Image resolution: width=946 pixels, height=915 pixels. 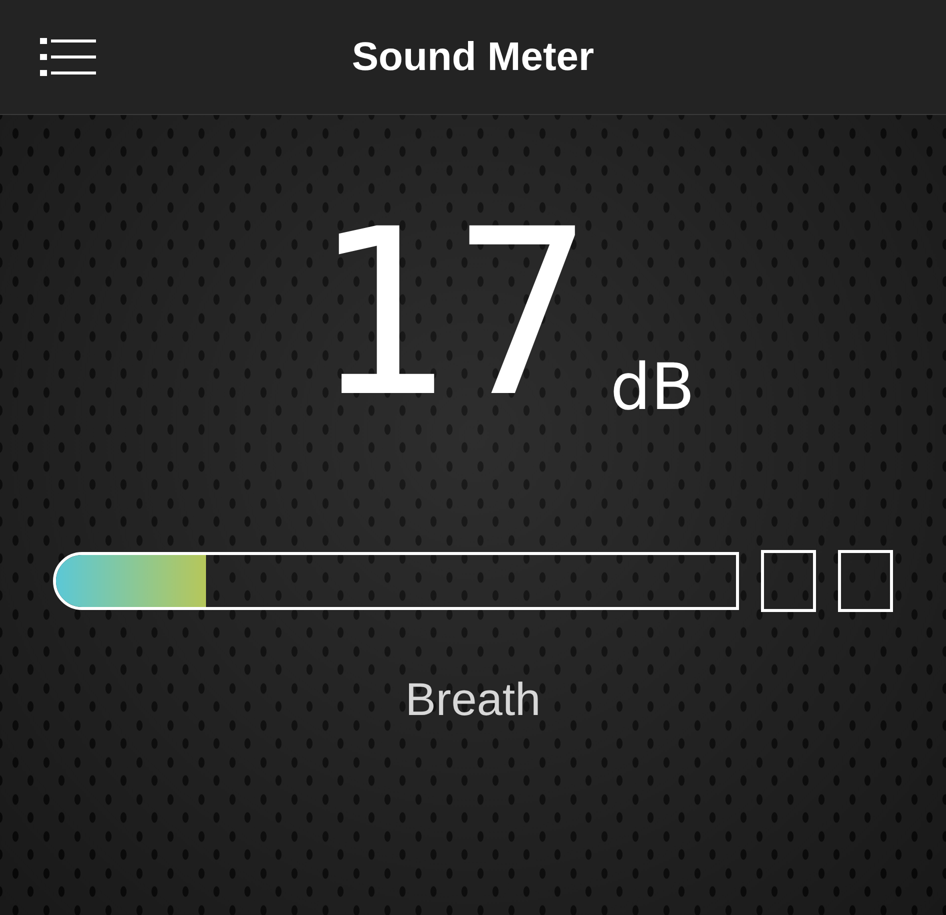 I want to click on noise-level-label: Breath, so click(x=473, y=699).